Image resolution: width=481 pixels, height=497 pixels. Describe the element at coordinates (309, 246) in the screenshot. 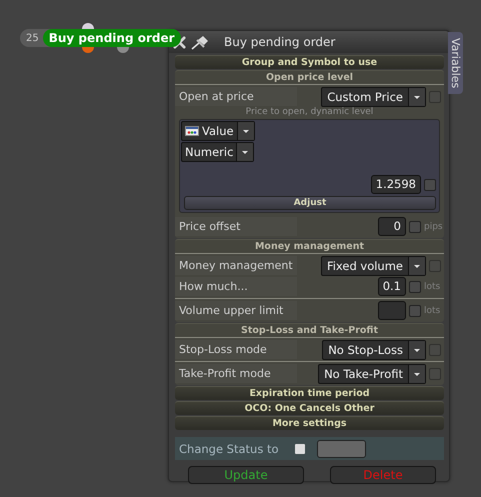

I see `section-header: Money management` at that location.